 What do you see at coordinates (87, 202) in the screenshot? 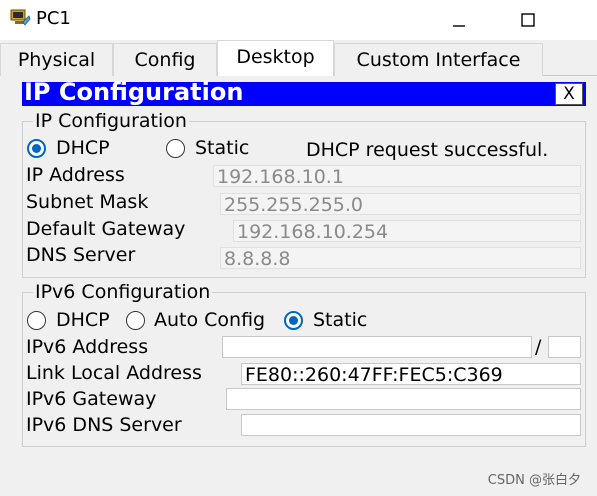
I see `subnet-mask-label: Subnet Mask` at bounding box center [87, 202].